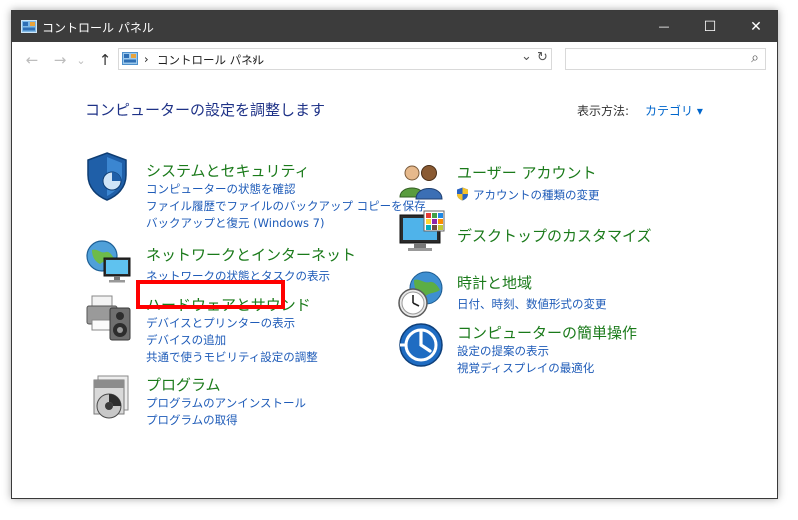 The height and width of the screenshot is (520, 798). Describe the element at coordinates (554, 235) in the screenshot. I see `category-appearance: デスクトップのカスタマイズ` at that location.